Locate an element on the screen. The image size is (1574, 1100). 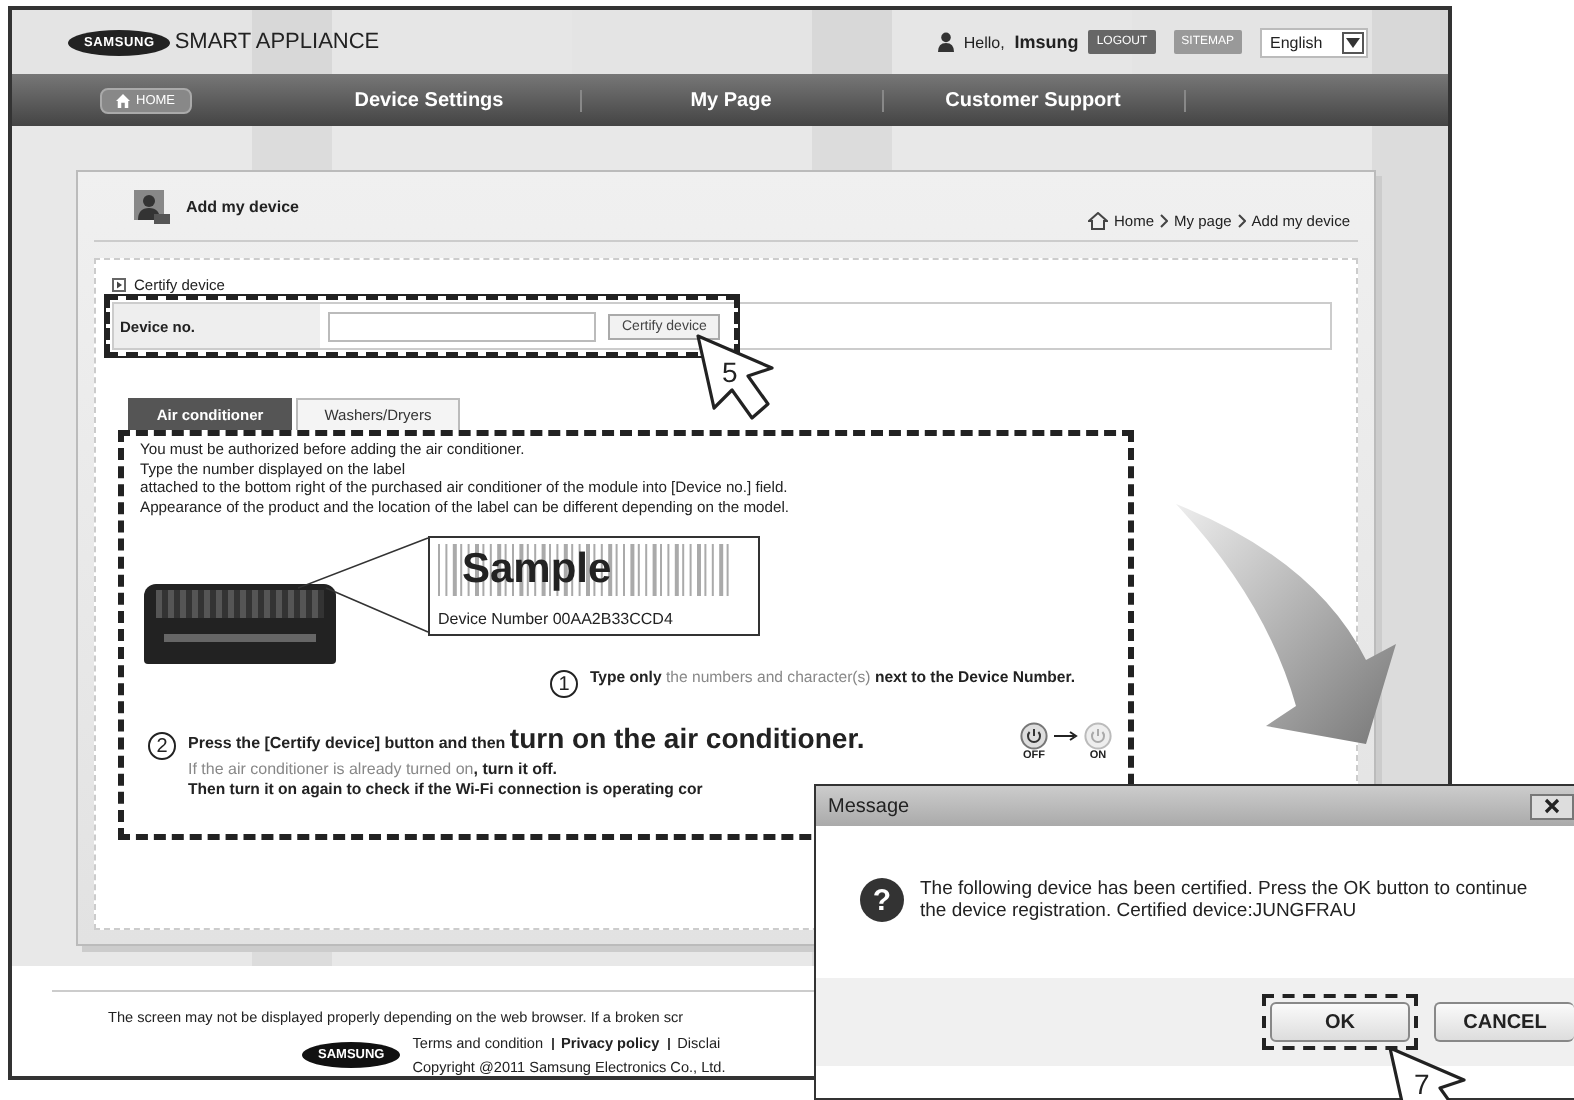
device-number-field is located at coordinates (462, 326).